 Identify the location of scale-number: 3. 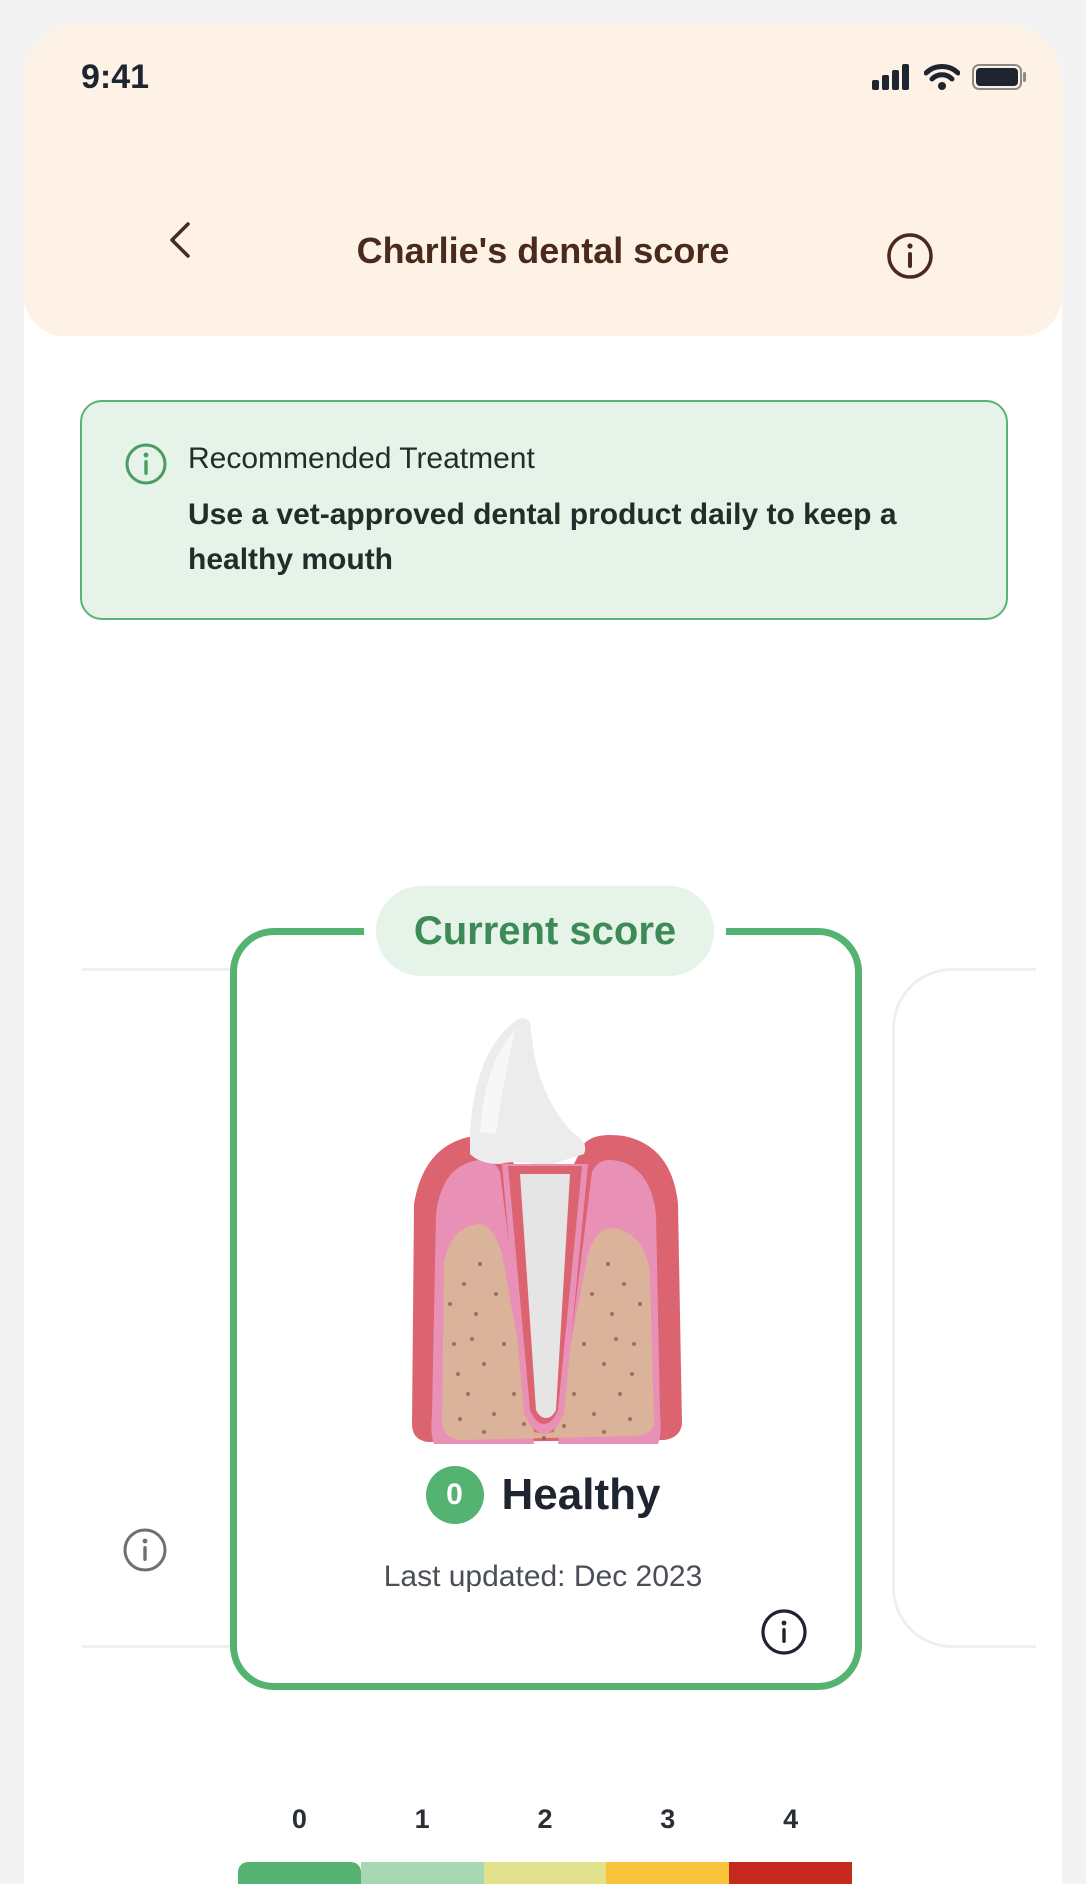
(668, 1819).